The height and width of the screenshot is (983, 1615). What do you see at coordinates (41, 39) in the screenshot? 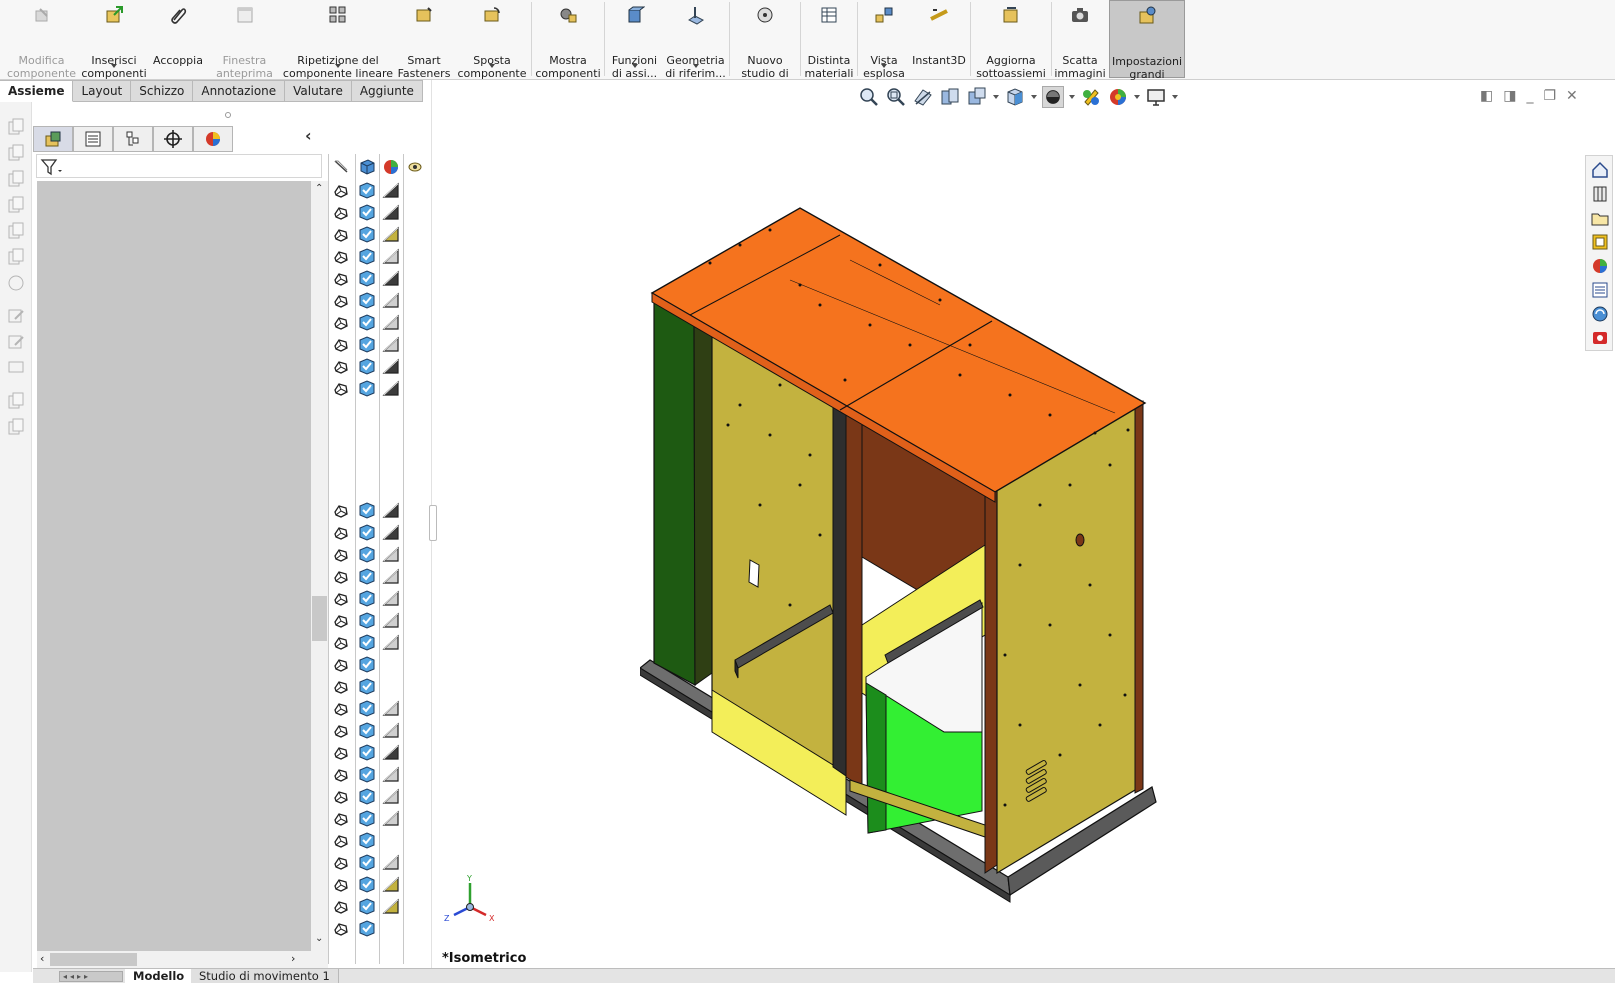
I see `edit-component-button: Modifica componente` at bounding box center [41, 39].